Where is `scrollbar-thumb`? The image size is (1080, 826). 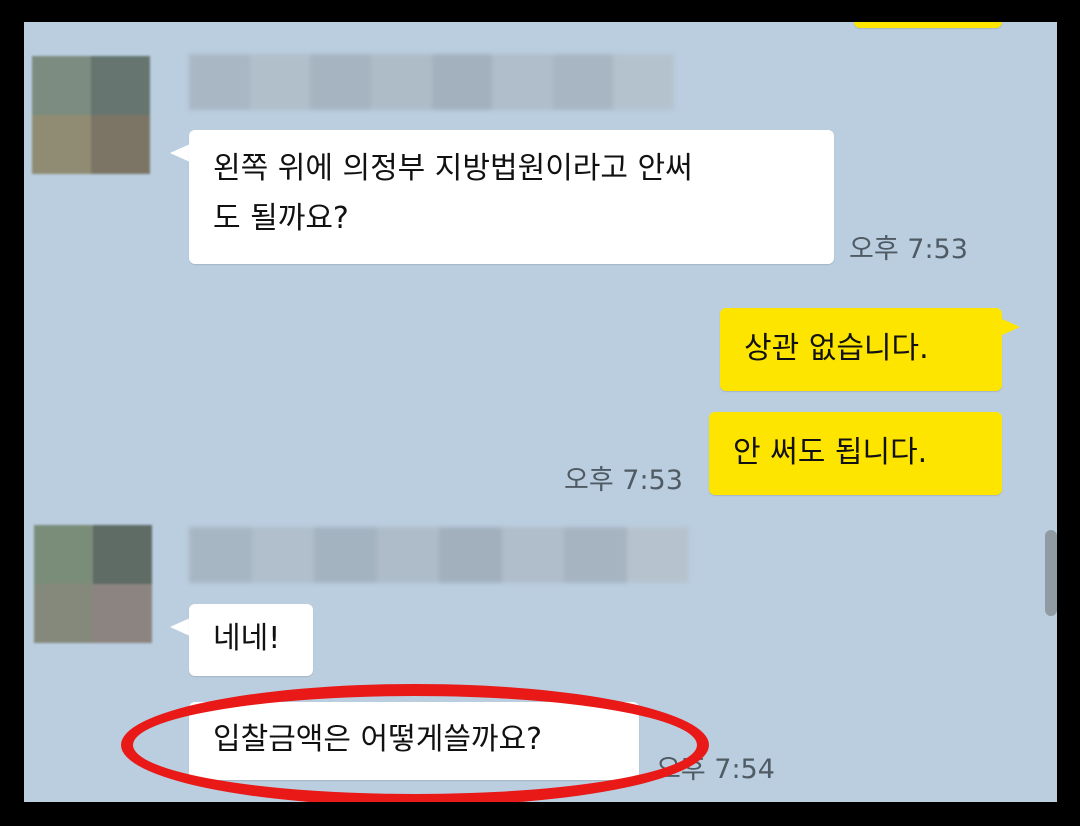
scrollbar-thumb is located at coordinates (1051, 573).